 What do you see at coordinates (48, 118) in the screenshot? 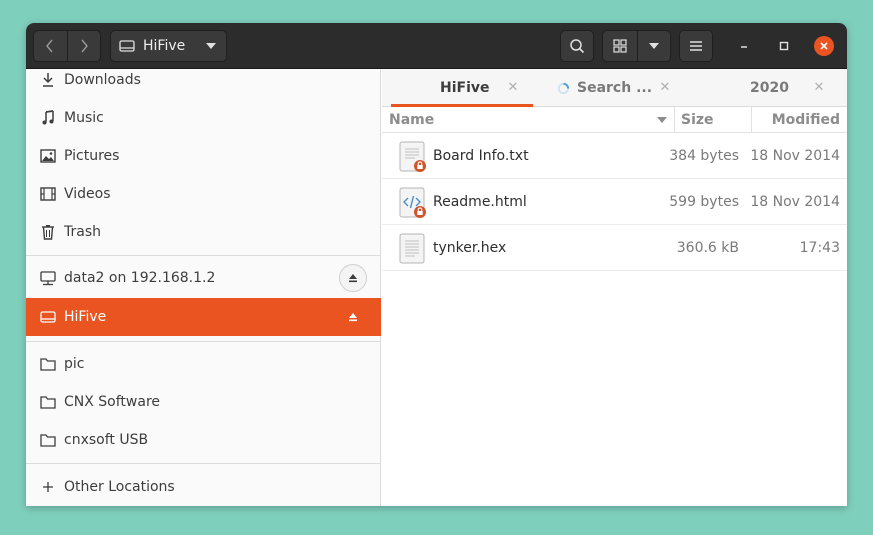
I see `music-note-icon` at bounding box center [48, 118].